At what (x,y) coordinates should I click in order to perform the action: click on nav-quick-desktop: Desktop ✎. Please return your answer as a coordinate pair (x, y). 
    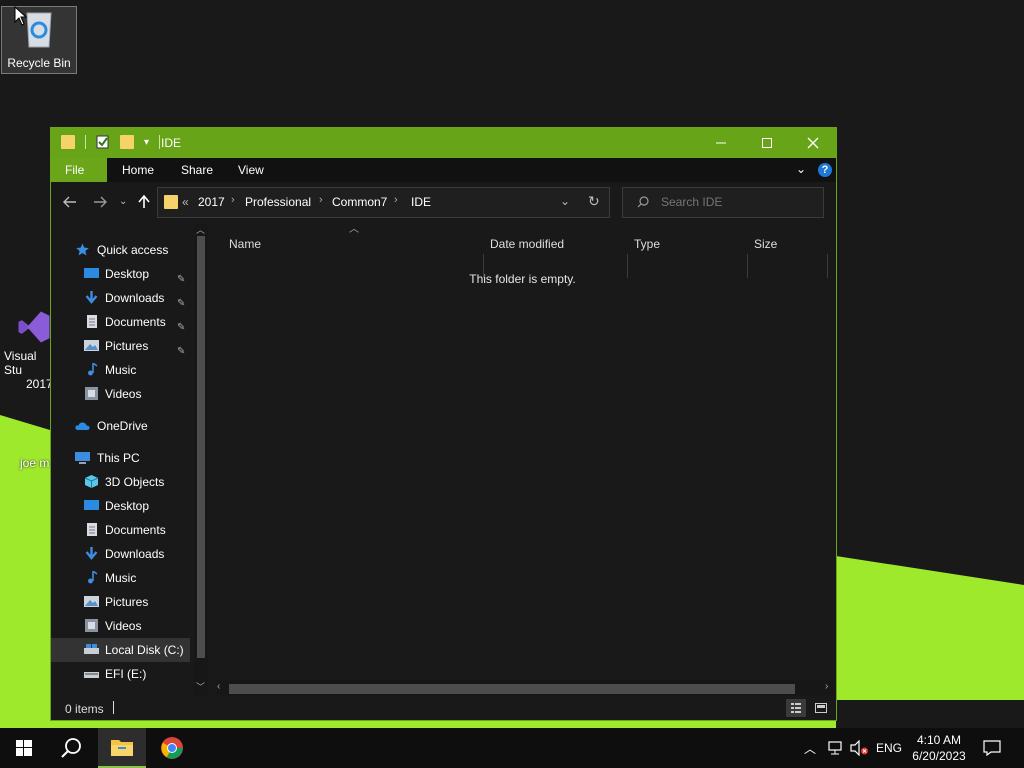
    Looking at the image, I should click on (138, 274).